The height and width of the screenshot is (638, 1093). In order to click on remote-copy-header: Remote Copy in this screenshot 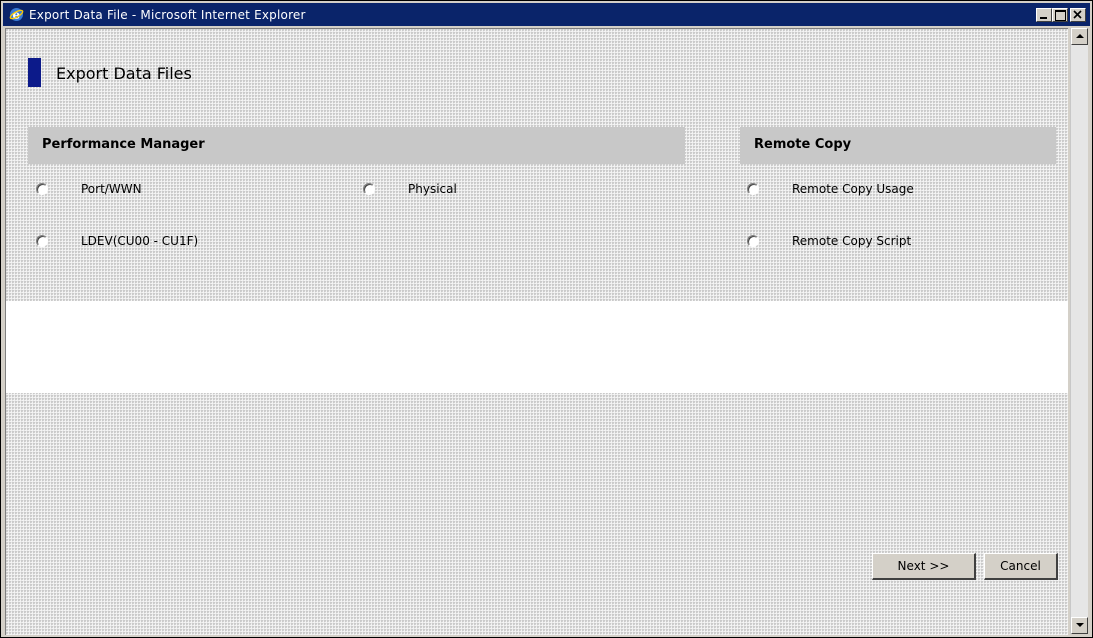, I will do `click(898, 145)`.